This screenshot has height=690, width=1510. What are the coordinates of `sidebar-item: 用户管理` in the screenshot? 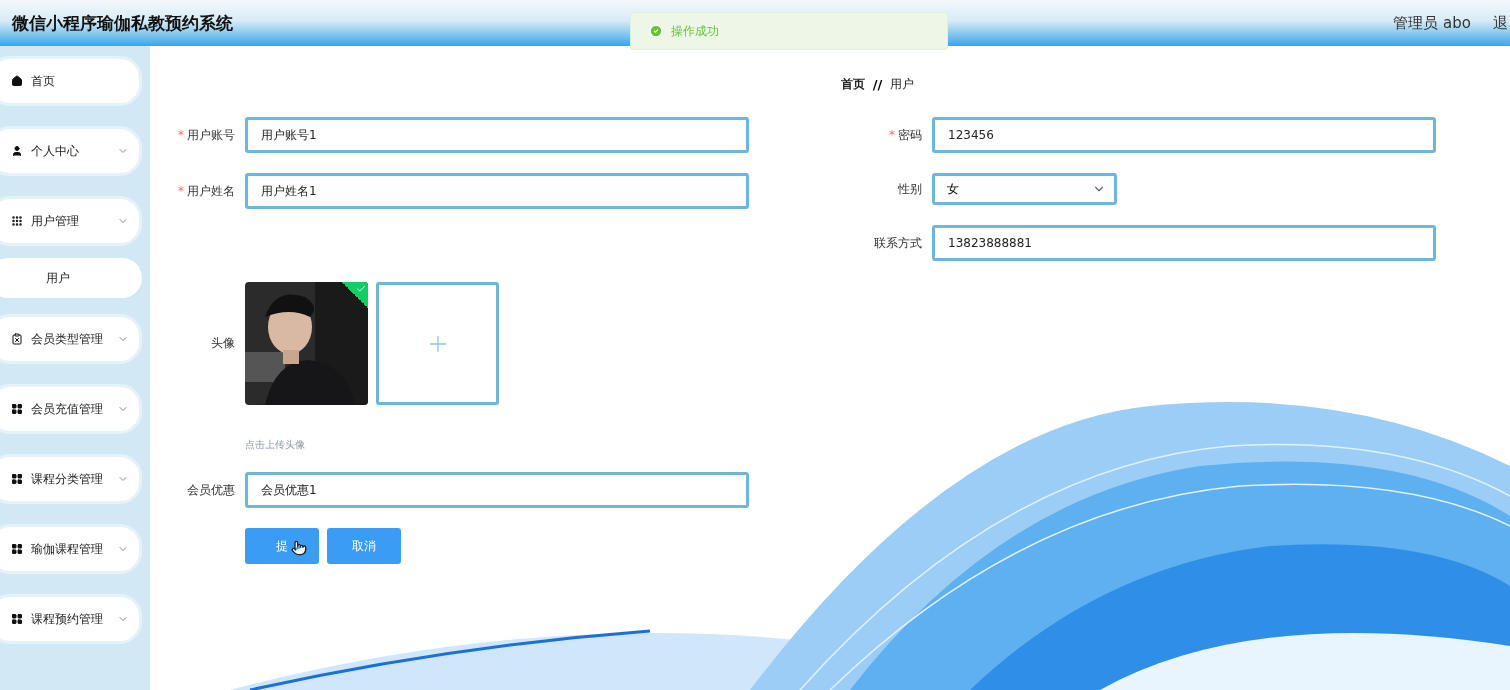 It's located at (71, 221).